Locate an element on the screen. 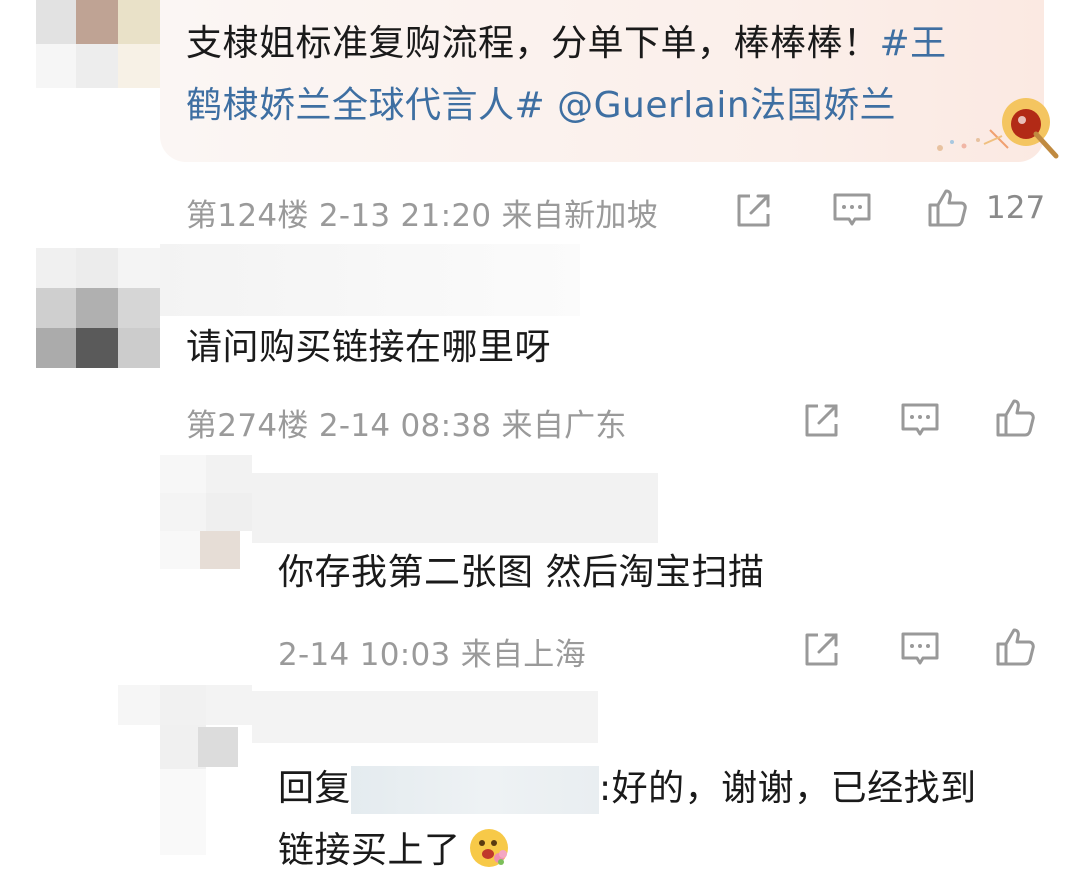  mentioned-user-blurred is located at coordinates (475, 790).